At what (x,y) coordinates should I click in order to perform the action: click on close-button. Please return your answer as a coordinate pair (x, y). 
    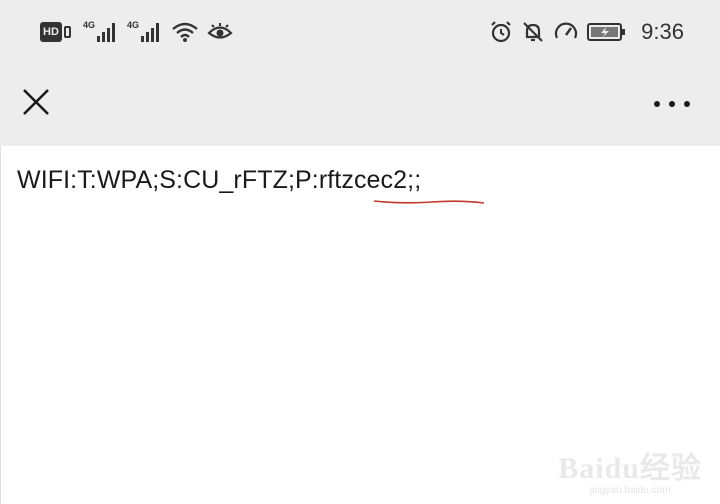
    Looking at the image, I should click on (36, 102).